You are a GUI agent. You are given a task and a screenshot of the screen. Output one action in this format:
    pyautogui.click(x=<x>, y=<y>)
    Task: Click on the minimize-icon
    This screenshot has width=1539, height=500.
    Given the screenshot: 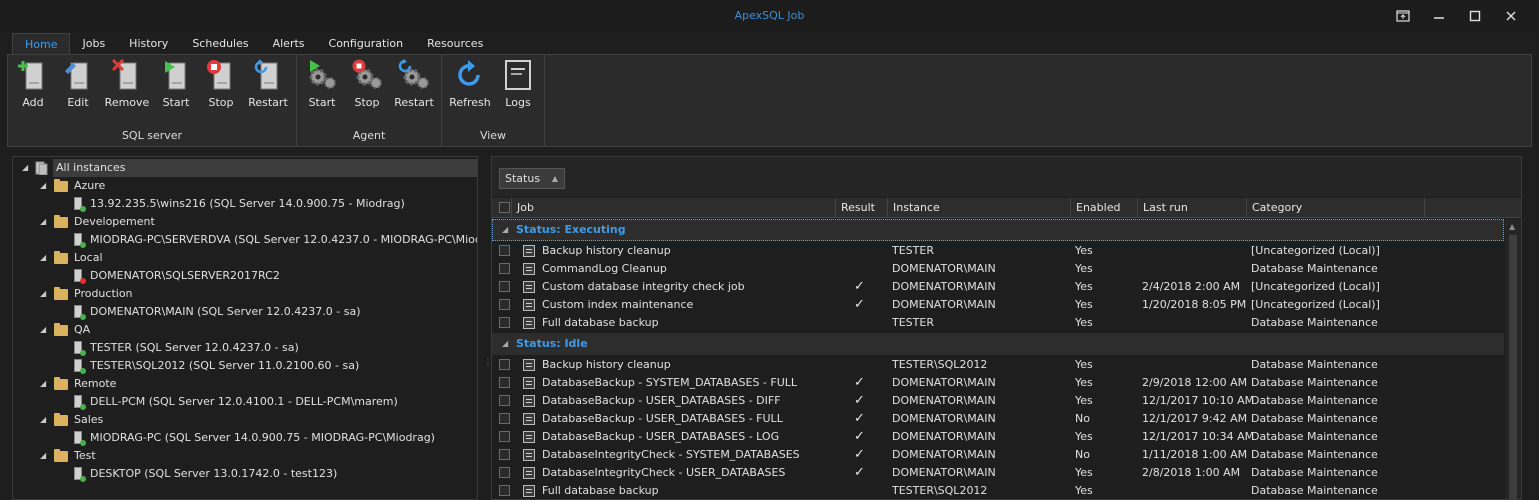 What is the action you would take?
    pyautogui.click(x=1439, y=18)
    